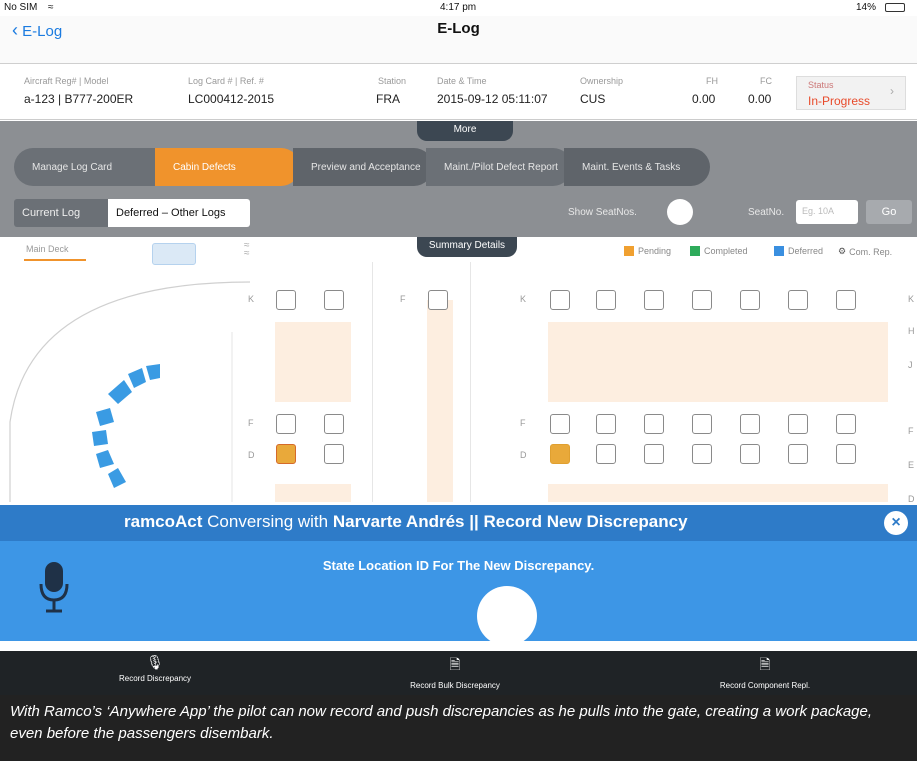 Image resolution: width=917 pixels, height=761 pixels. What do you see at coordinates (89, 167) in the screenshot?
I see `step-manage-log-card: Manage Log Card` at bounding box center [89, 167].